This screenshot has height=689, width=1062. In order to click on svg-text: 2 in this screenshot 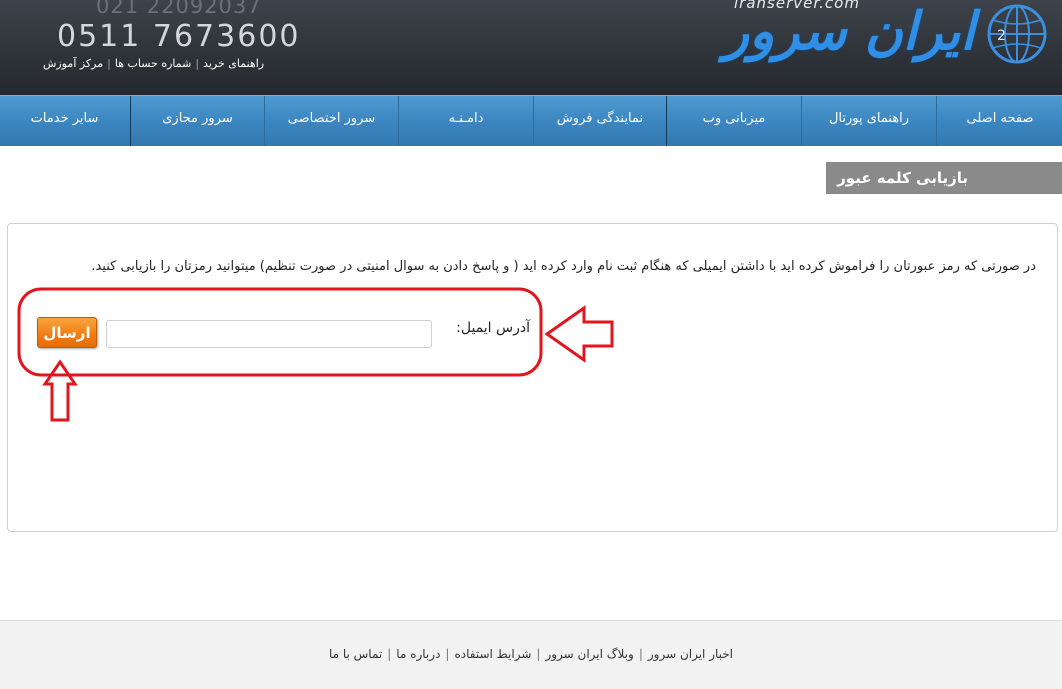, I will do `click(1001, 36)`.